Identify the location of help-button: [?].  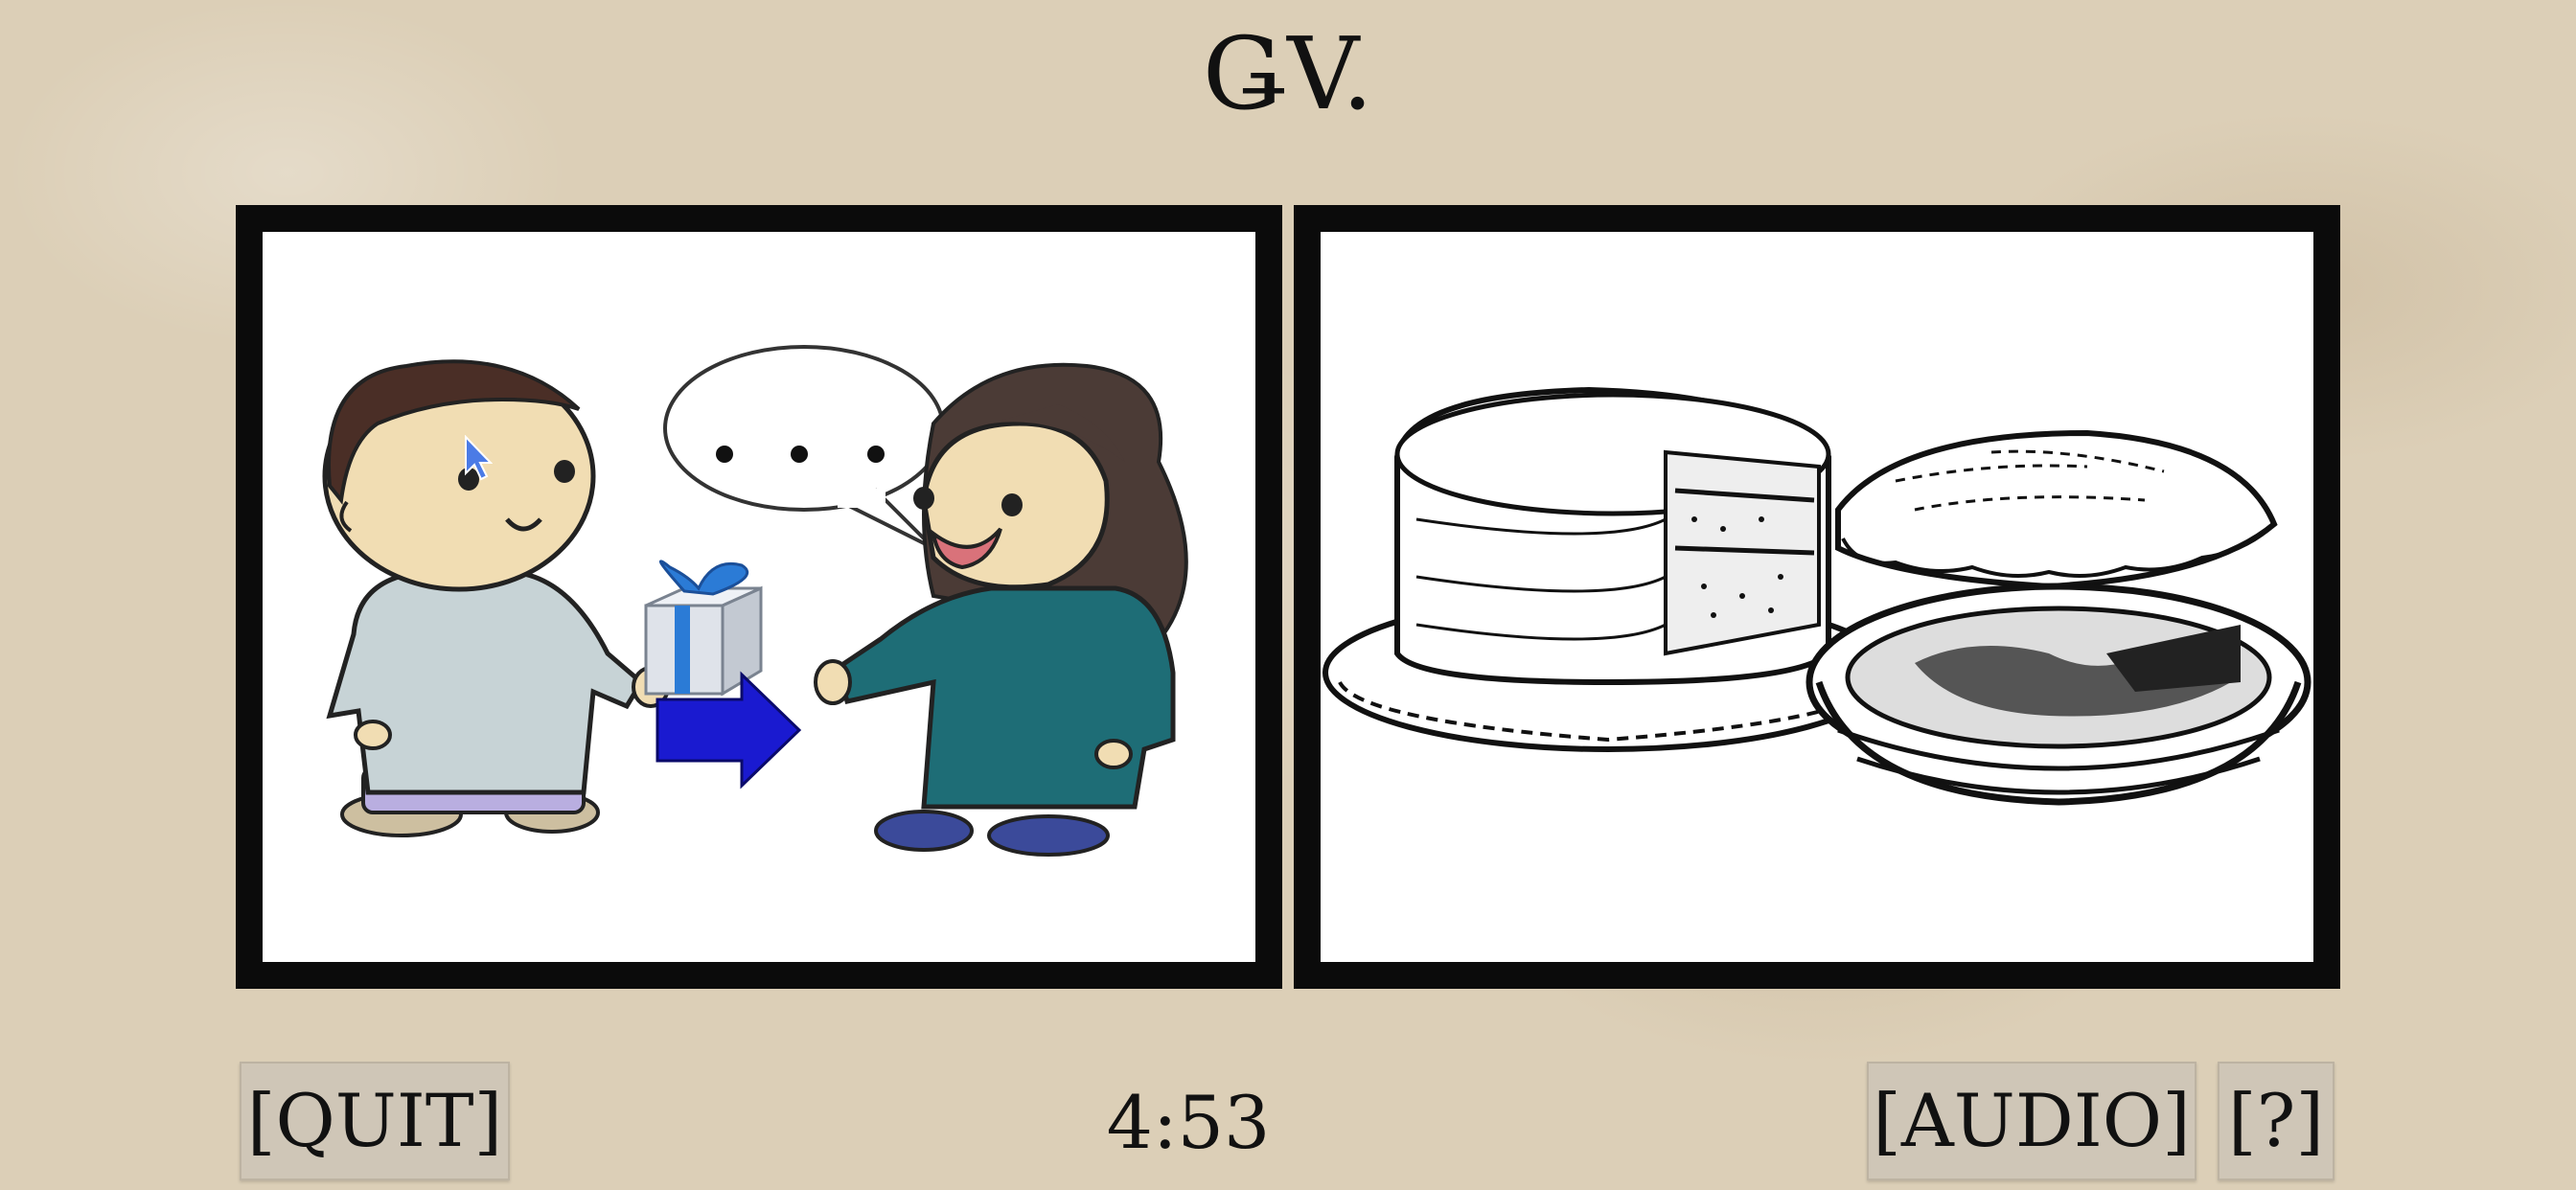
(2276, 1121).